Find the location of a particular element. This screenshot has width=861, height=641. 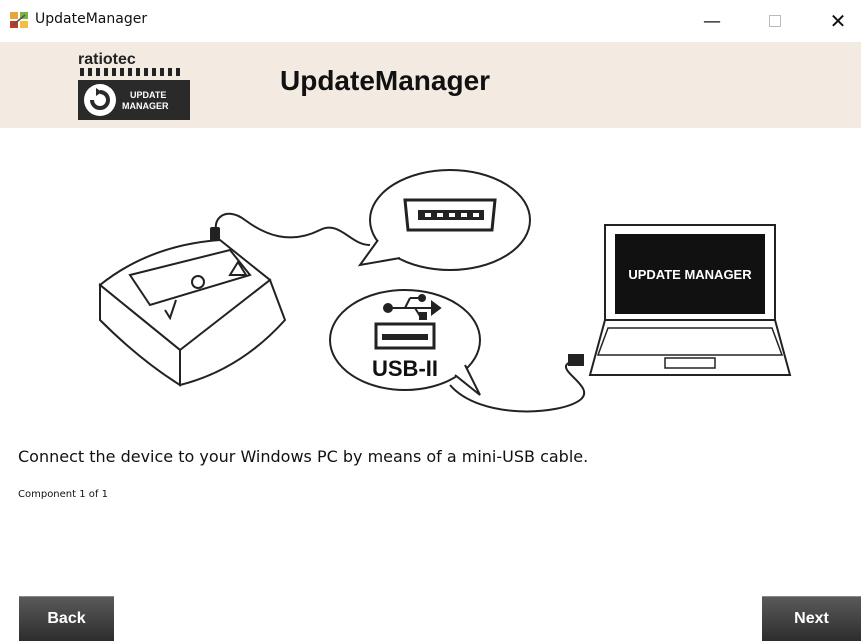

window-title: UpdateManager is located at coordinates (91, 19).